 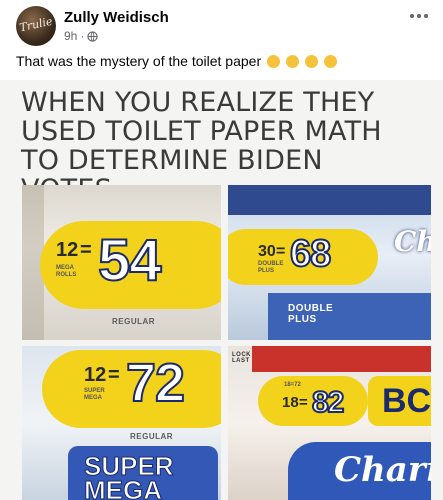 I want to click on roll-type: DOUBLE PLUS, so click(x=311, y=314).